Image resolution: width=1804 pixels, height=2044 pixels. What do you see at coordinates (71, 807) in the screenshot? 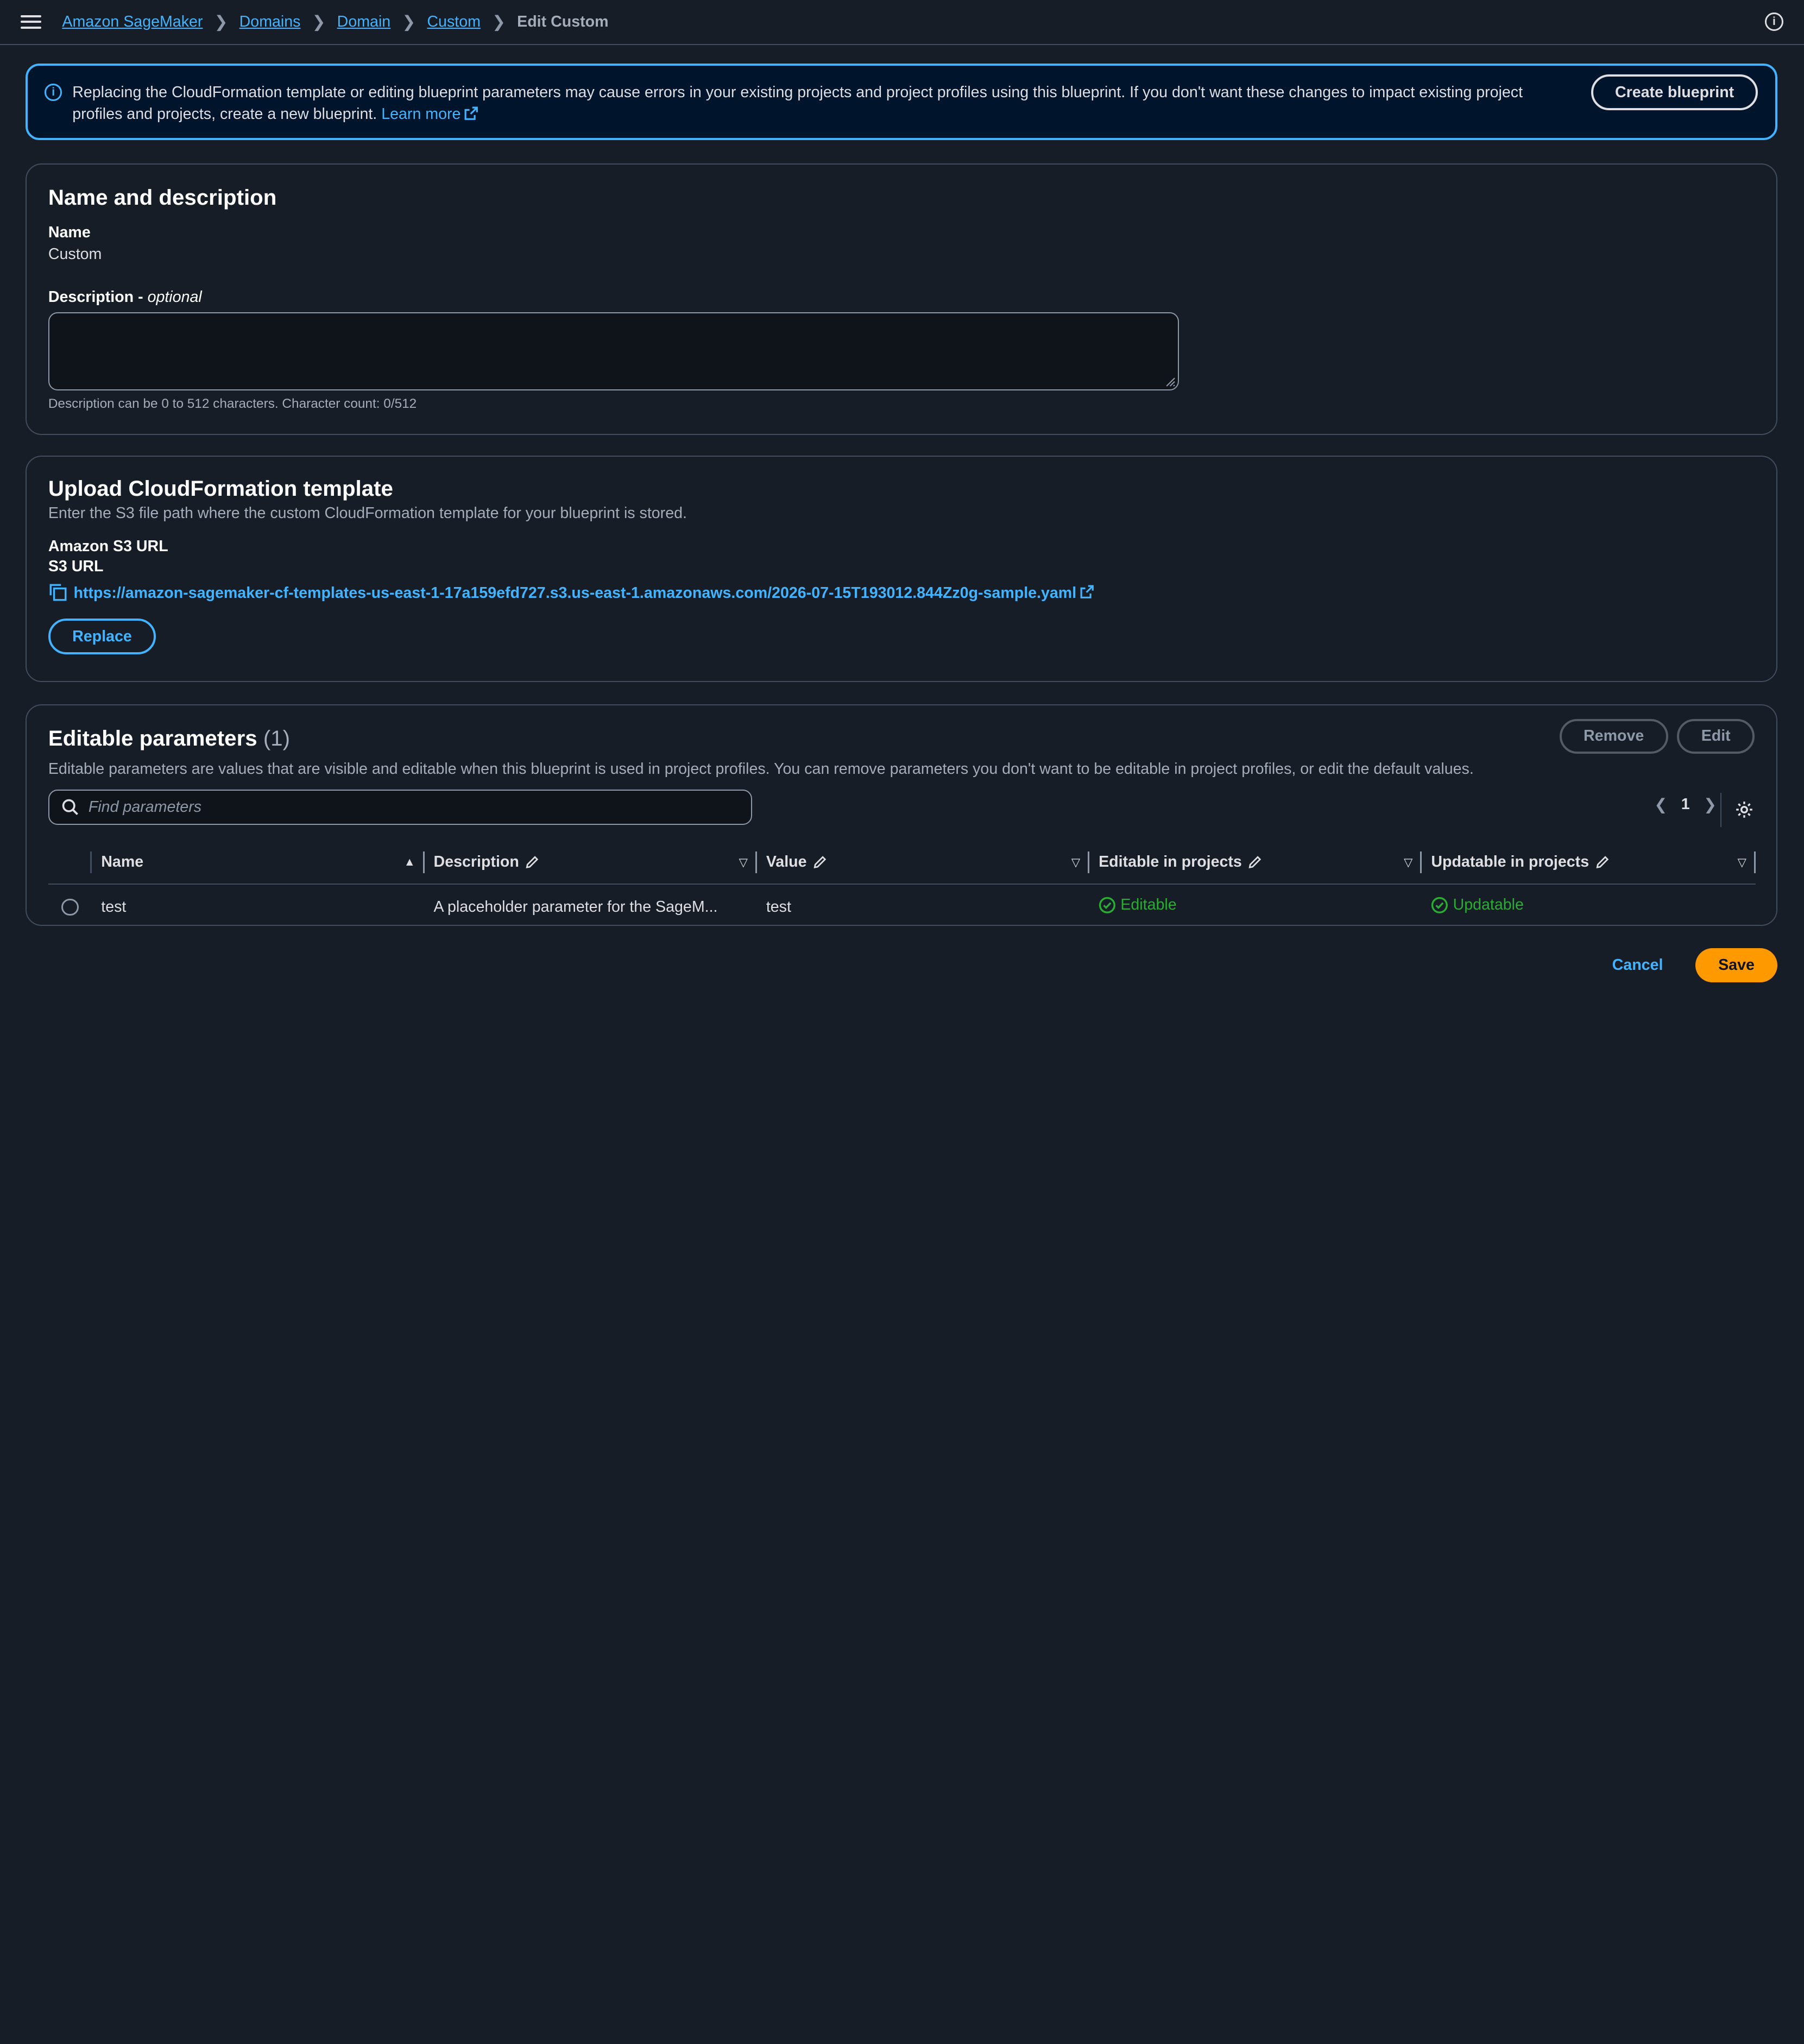
I see `search-icon` at bounding box center [71, 807].